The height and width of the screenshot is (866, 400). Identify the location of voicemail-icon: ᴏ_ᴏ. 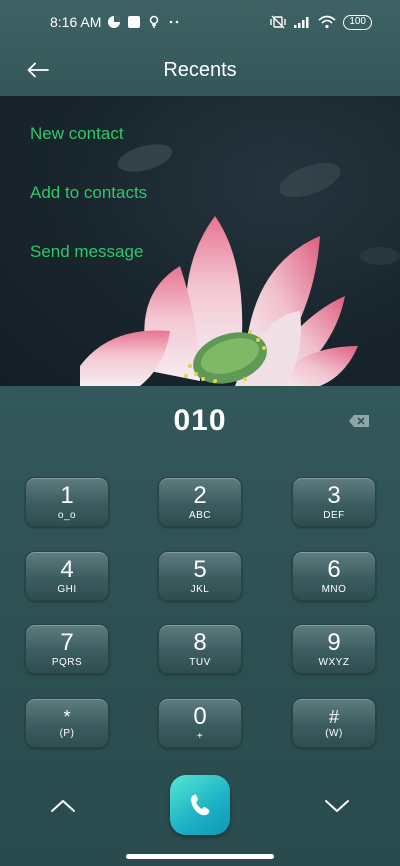
(67, 515).